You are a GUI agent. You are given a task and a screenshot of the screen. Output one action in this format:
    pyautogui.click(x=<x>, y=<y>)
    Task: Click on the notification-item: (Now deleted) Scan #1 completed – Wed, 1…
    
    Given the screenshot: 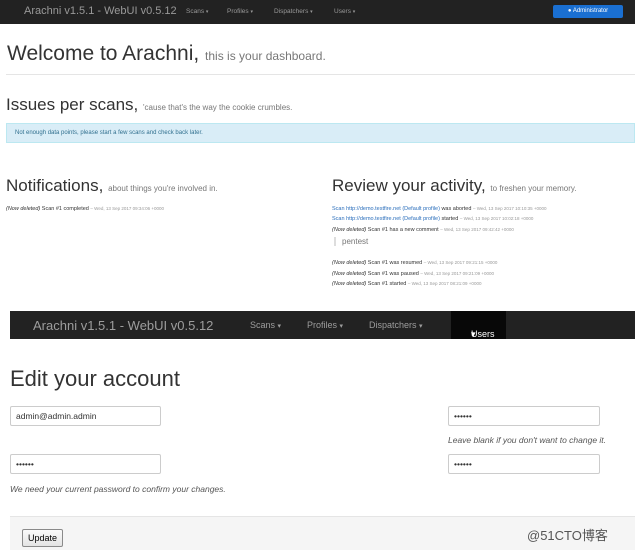 What is the action you would take?
    pyautogui.click(x=85, y=209)
    